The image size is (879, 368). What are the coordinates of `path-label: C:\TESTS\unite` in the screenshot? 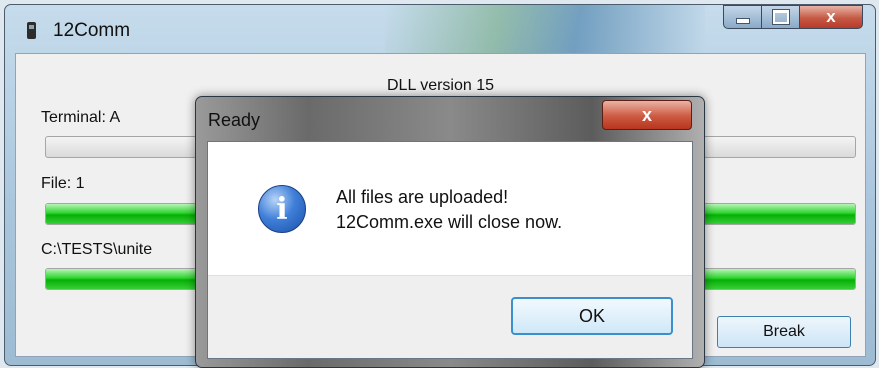 It's located at (97, 249).